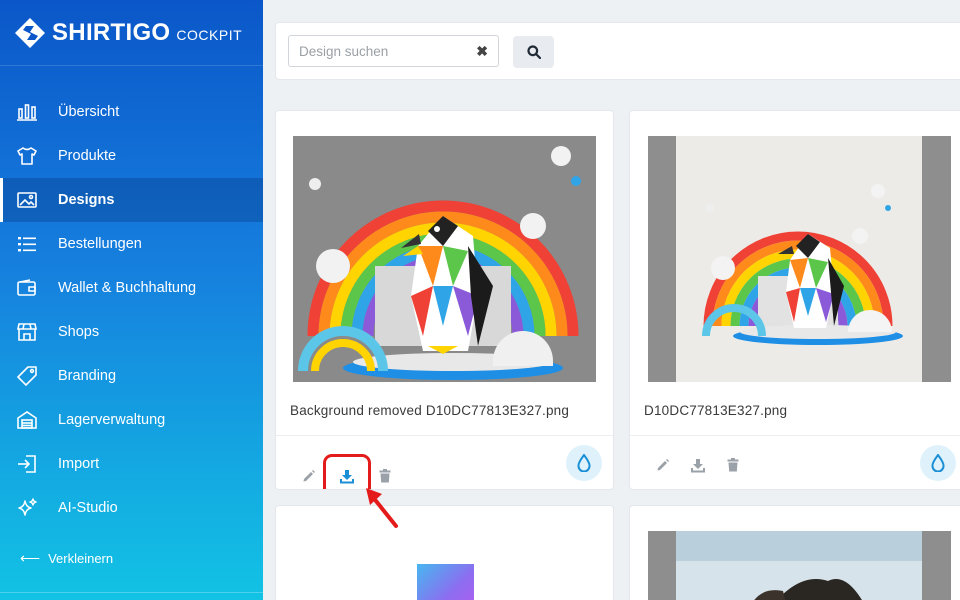 Image resolution: width=960 pixels, height=600 pixels. What do you see at coordinates (27, 288) in the screenshot?
I see `wallet-icon` at bounding box center [27, 288].